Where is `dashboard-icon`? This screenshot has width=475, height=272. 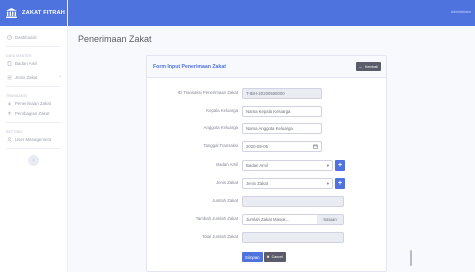
dashboard-icon is located at coordinates (9, 37).